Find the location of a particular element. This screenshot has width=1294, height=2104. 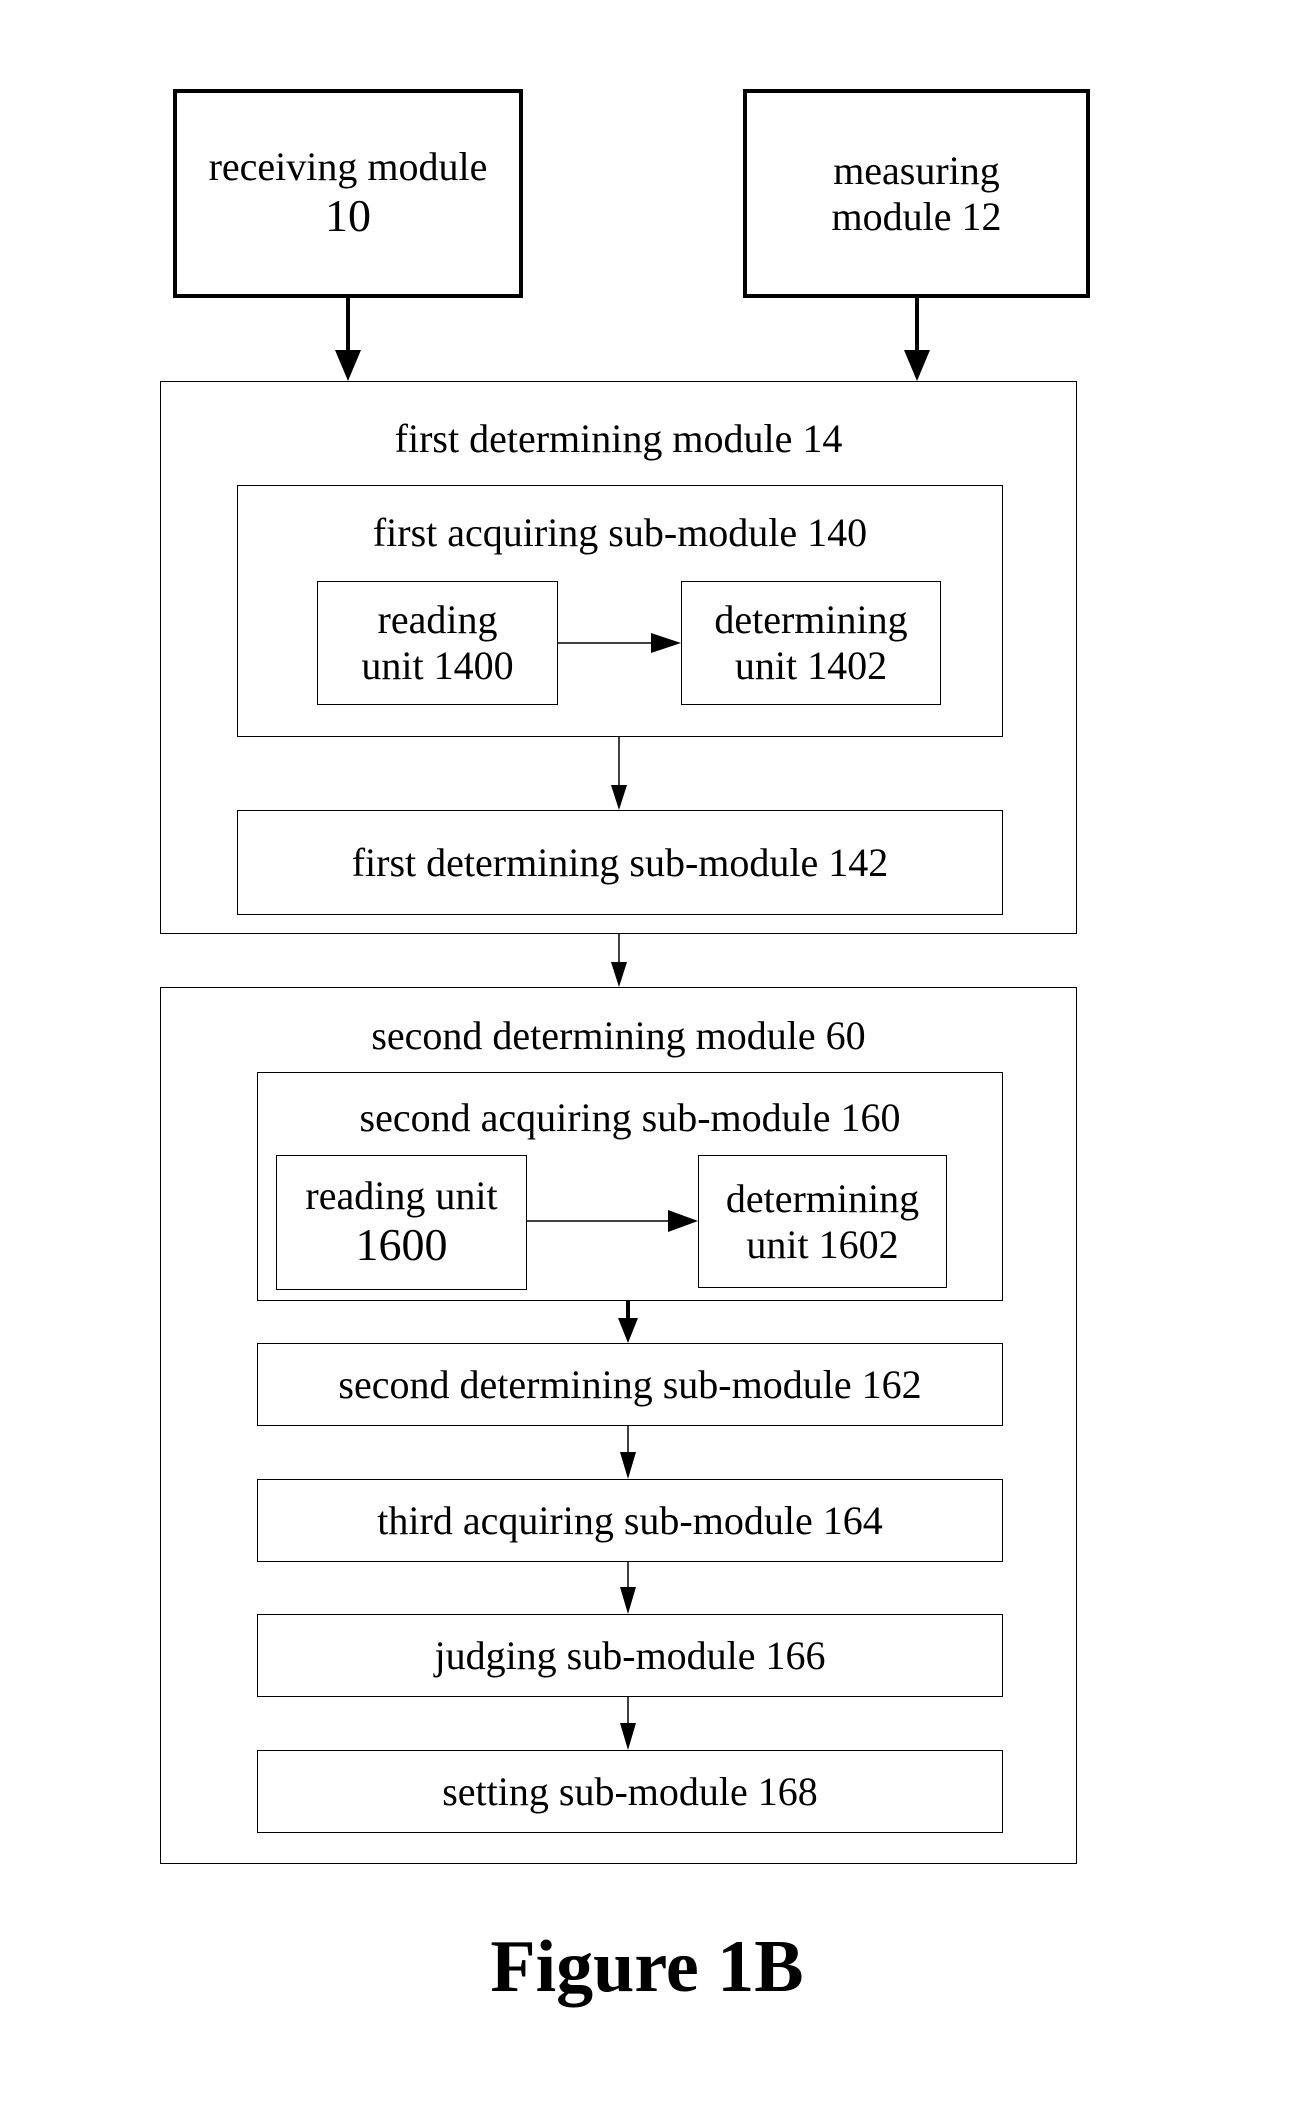

determining-unit-1602-line1: determining is located at coordinates (822, 1198).